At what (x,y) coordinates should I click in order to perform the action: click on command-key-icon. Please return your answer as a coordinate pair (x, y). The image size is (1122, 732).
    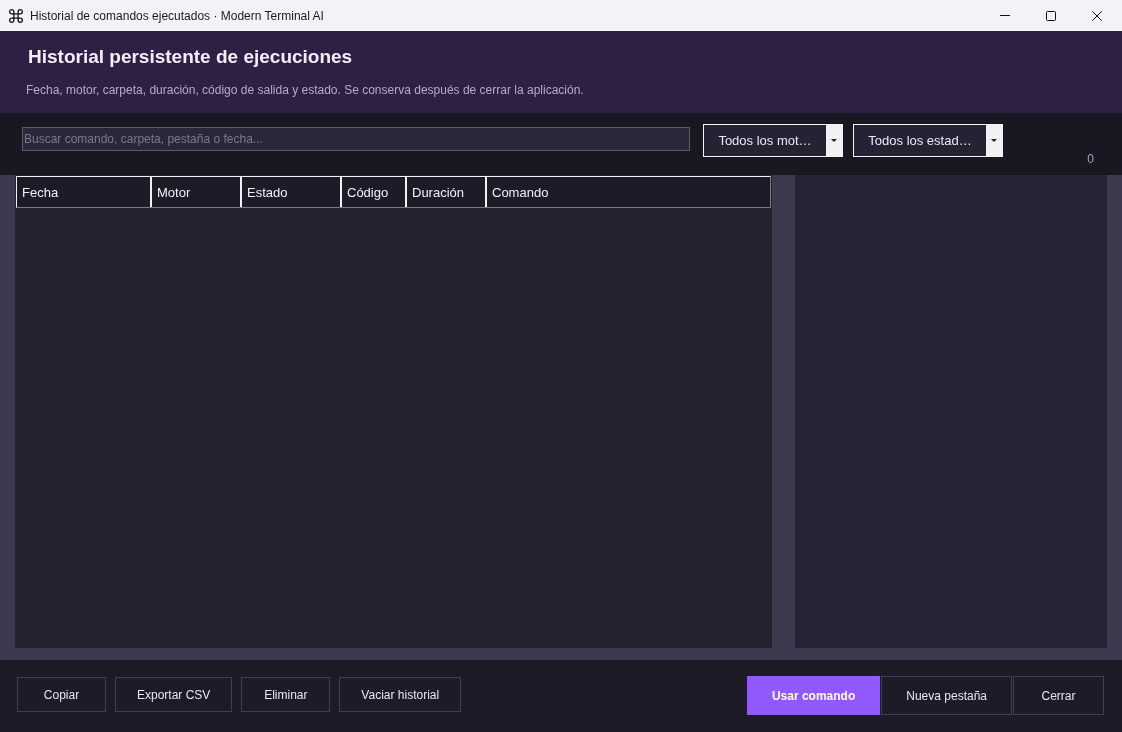
    Looking at the image, I should click on (16, 15).